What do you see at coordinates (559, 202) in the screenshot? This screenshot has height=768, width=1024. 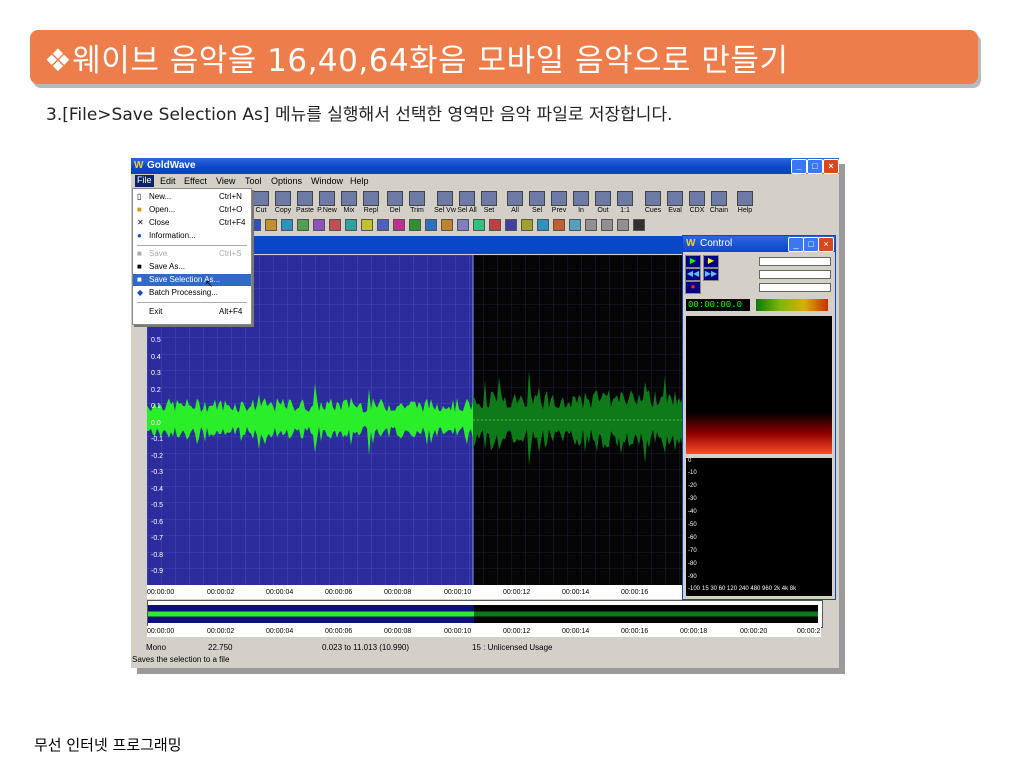 I see `zoom-previous-button: Prev` at bounding box center [559, 202].